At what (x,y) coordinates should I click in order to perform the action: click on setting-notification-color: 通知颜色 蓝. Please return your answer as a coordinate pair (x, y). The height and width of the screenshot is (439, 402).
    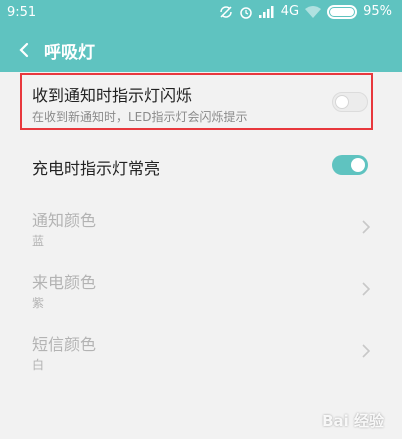
    Looking at the image, I should click on (201, 226).